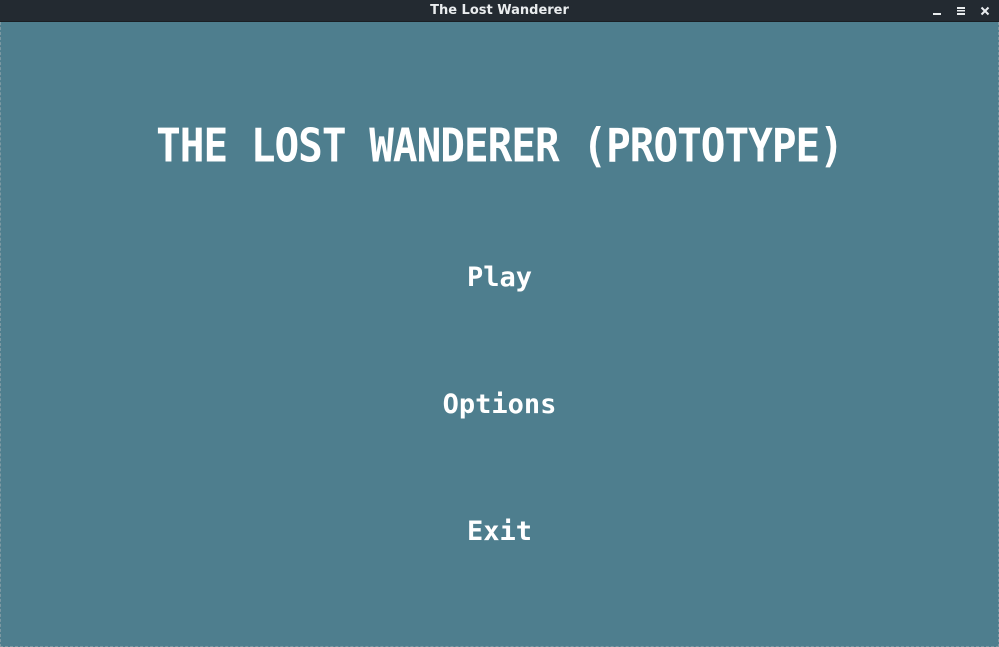 The width and height of the screenshot is (999, 647). I want to click on game-title: THE LOST WANDERER (PROTOTYPE), so click(500, 146).